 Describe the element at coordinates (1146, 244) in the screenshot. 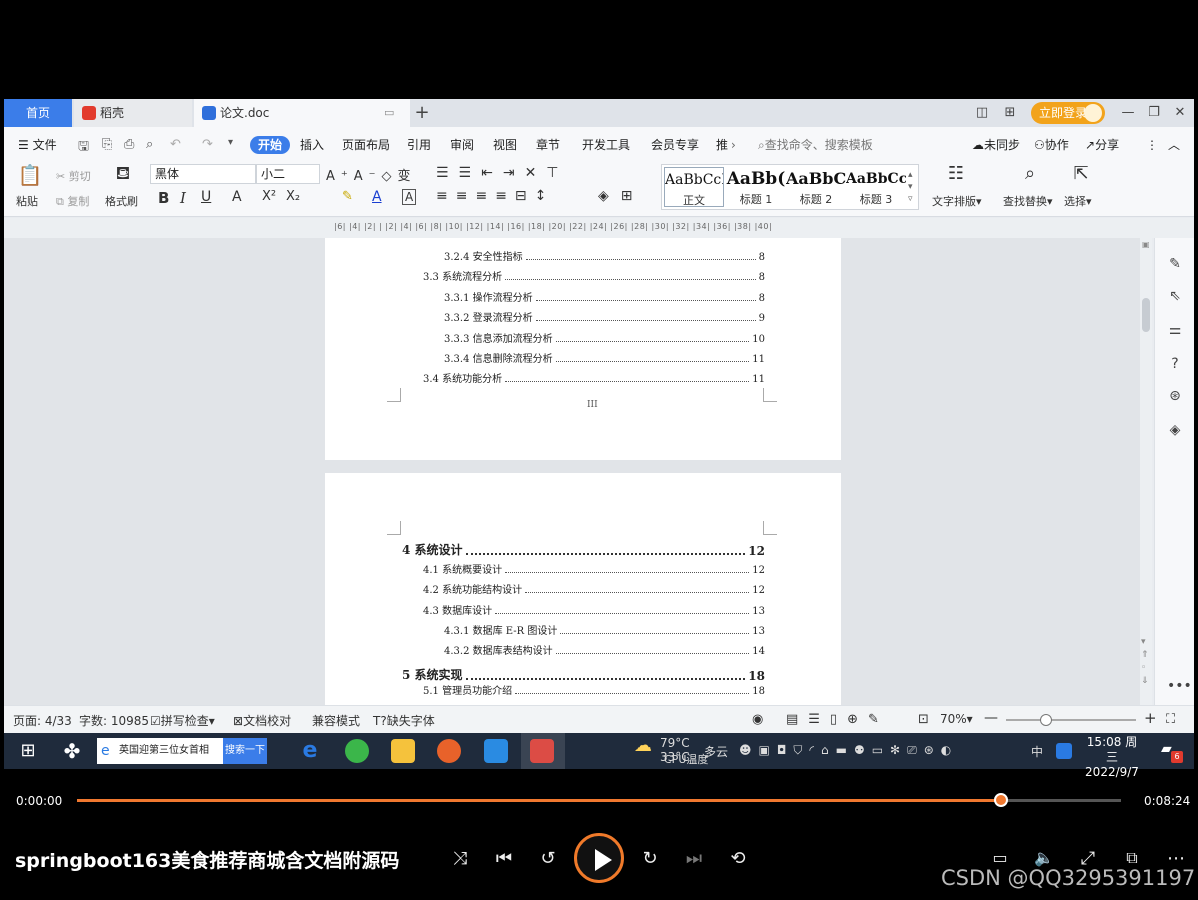

I see `scroll-up-icon: ▣` at that location.